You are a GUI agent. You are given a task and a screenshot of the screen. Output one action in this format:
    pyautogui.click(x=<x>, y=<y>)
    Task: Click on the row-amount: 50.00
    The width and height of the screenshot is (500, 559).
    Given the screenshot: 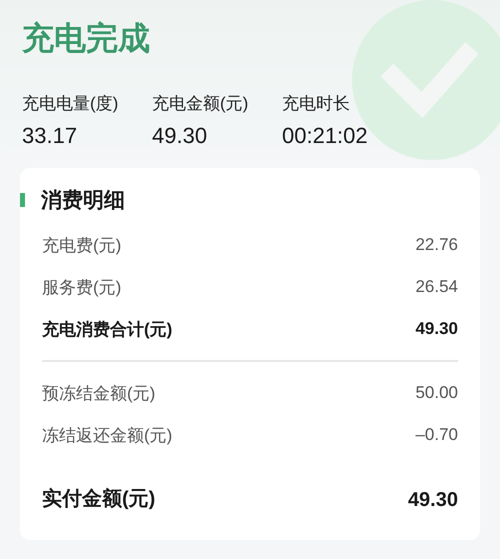 What is the action you would take?
    pyautogui.click(x=436, y=393)
    